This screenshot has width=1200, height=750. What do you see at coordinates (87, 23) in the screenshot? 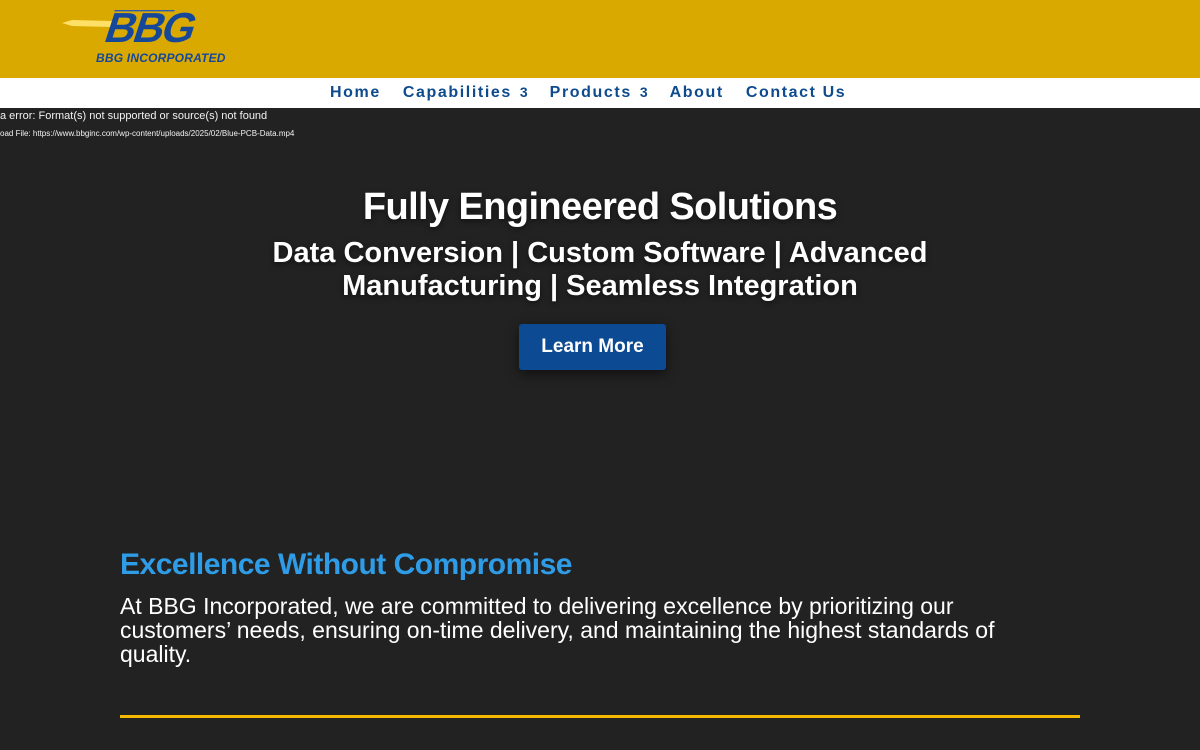
I see `logo-swoosh` at bounding box center [87, 23].